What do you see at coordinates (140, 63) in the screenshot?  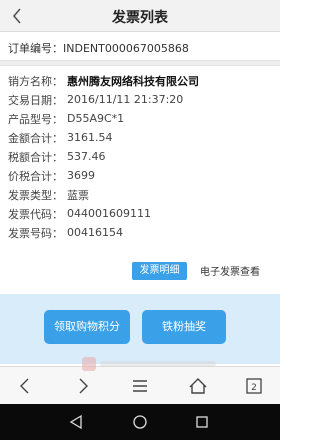 I see `section-divider` at bounding box center [140, 63].